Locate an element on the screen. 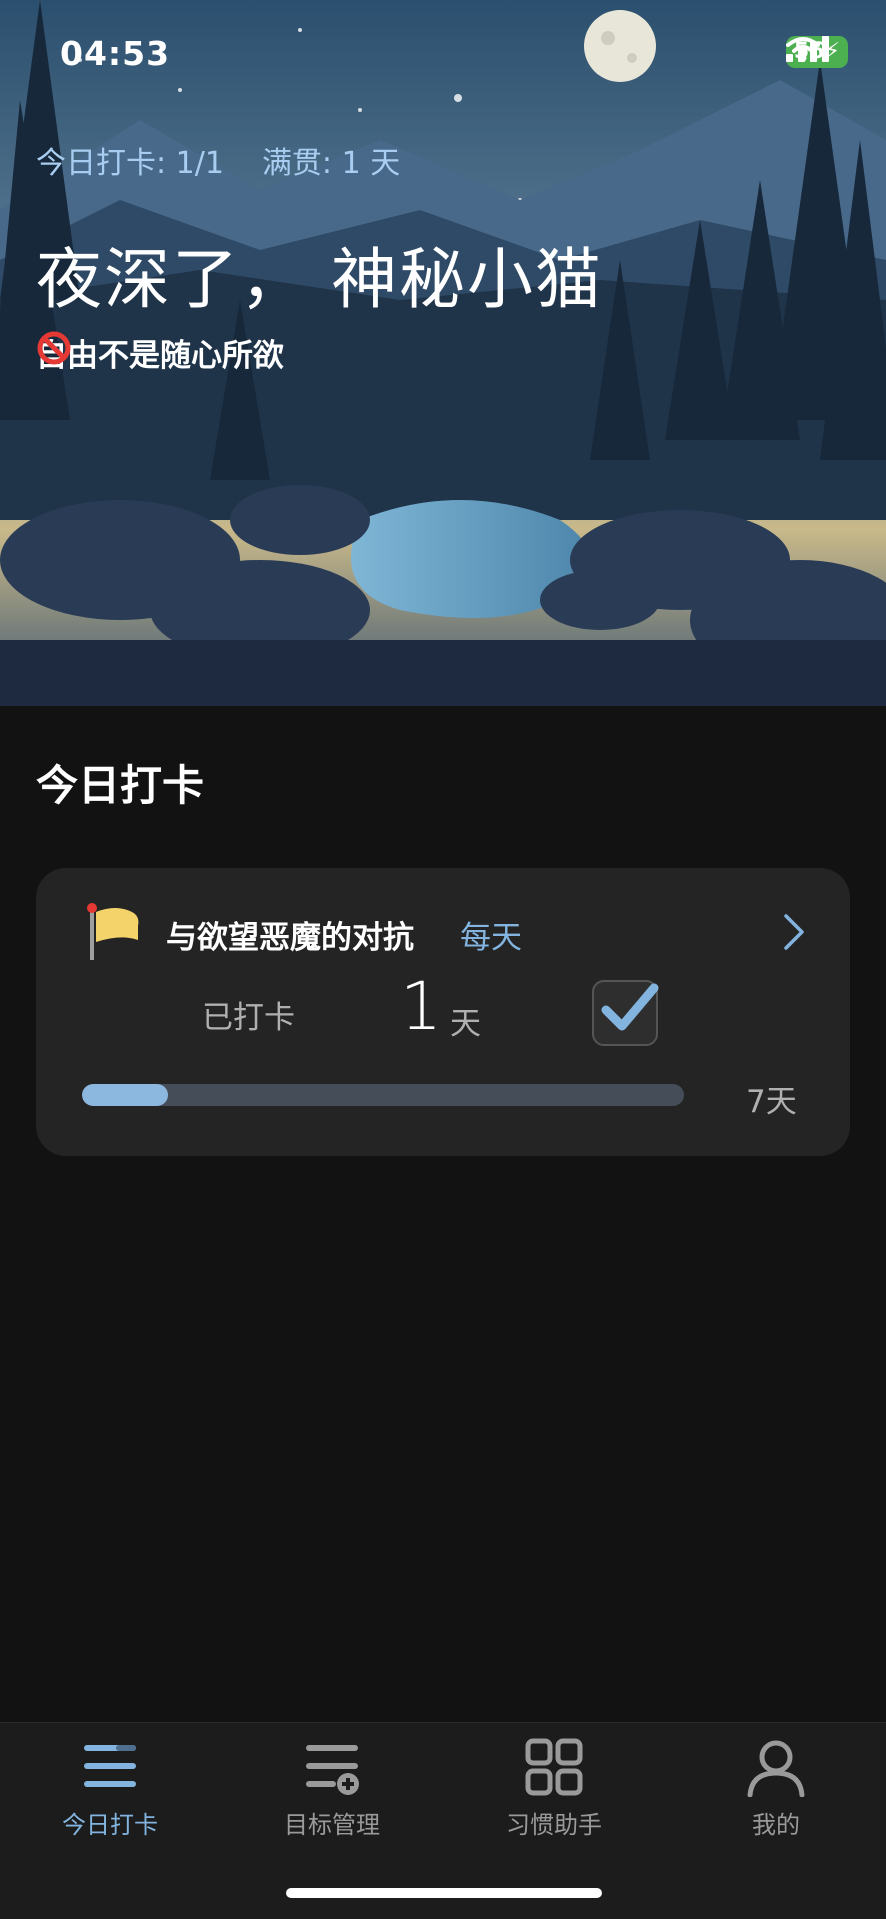 The height and width of the screenshot is (1919, 886). chevron-right-icon is located at coordinates (794, 932).